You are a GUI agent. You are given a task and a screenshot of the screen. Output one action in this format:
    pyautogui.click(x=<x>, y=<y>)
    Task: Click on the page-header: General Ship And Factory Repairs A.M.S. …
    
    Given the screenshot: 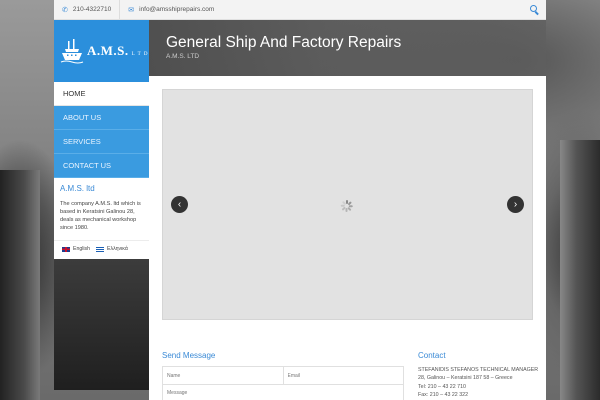 What is the action you would take?
    pyautogui.click(x=347, y=48)
    